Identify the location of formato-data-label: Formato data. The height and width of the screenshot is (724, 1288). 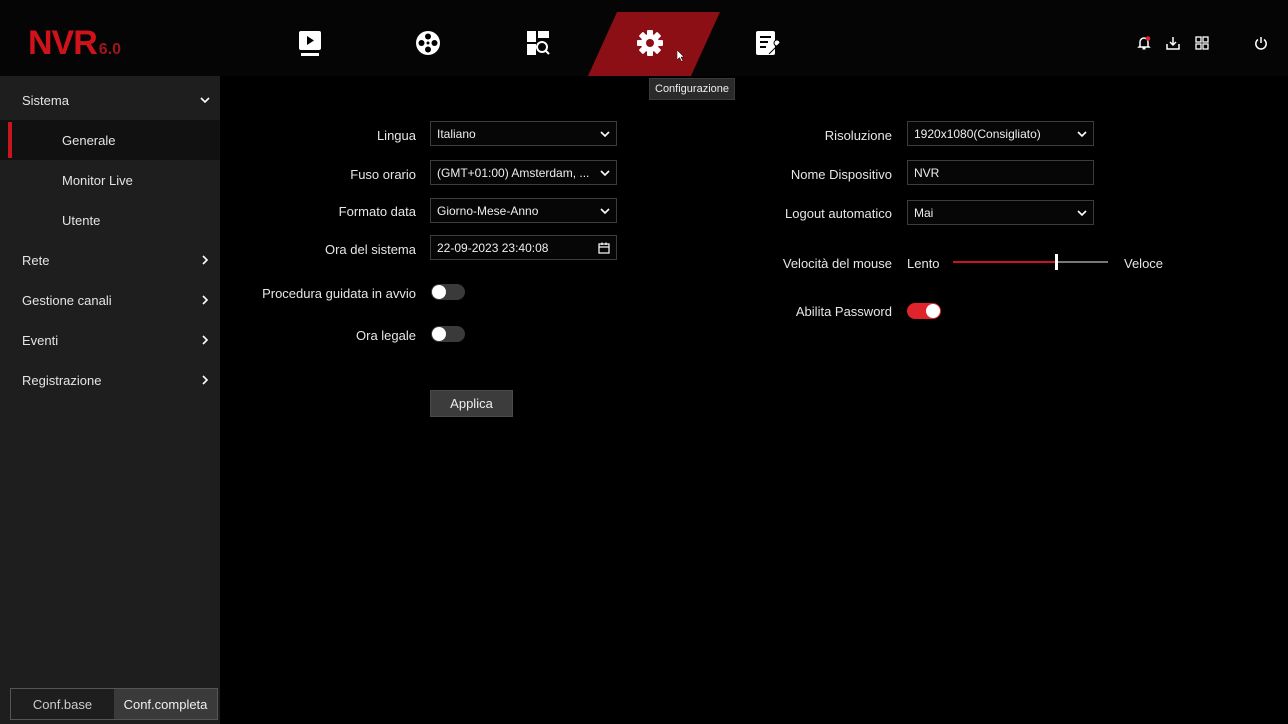
(377, 211).